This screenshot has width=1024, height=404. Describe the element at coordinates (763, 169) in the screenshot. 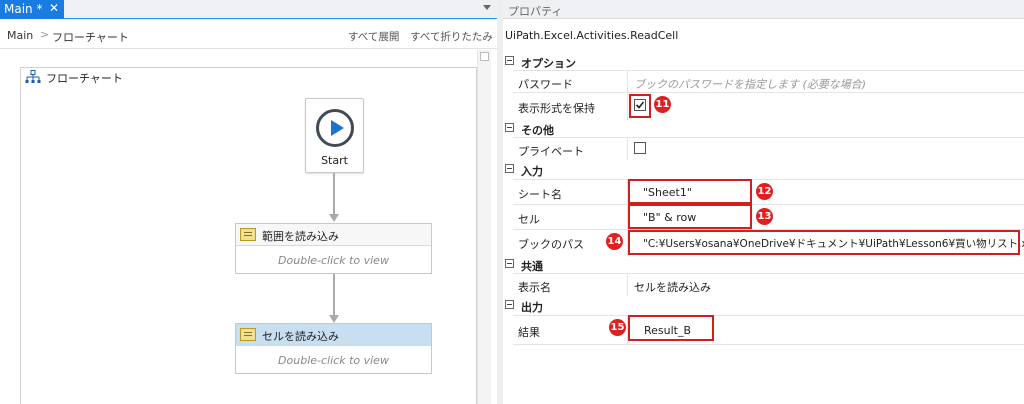

I see `category-input: 入力` at that location.